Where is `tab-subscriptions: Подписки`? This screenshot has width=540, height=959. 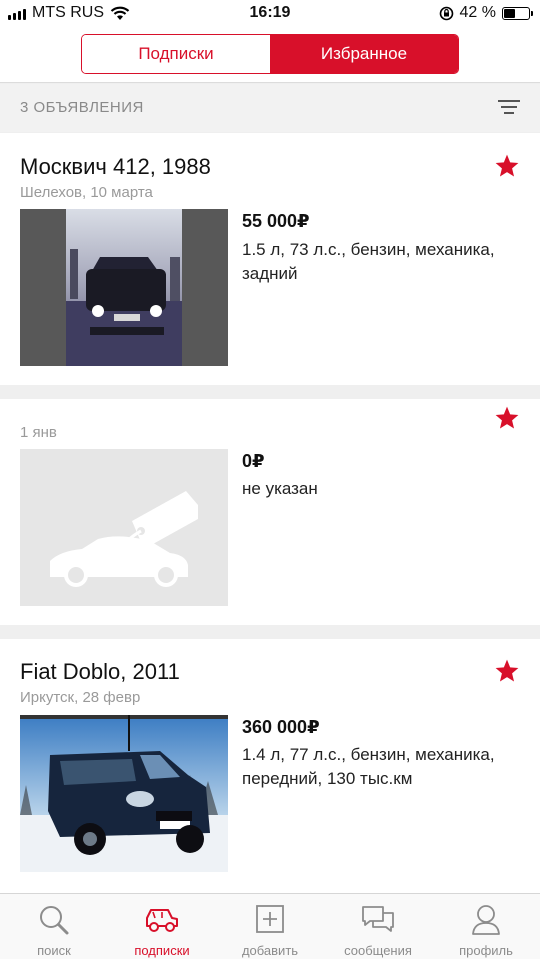 tab-subscriptions: Подписки is located at coordinates (176, 54).